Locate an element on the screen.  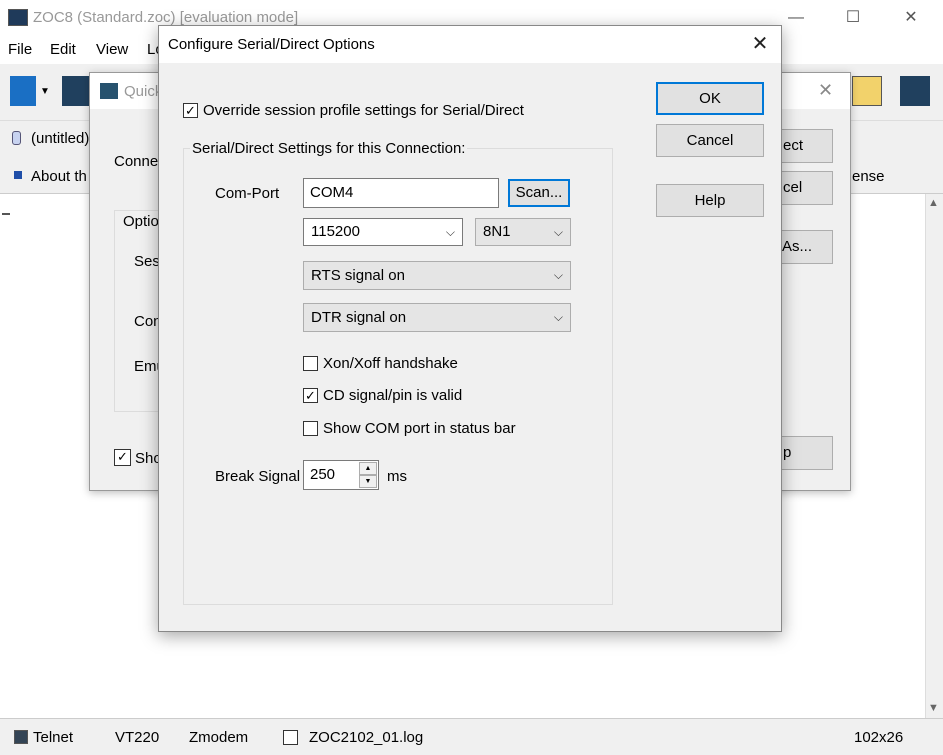
comport-label: Com-Port is located at coordinates (247, 193).